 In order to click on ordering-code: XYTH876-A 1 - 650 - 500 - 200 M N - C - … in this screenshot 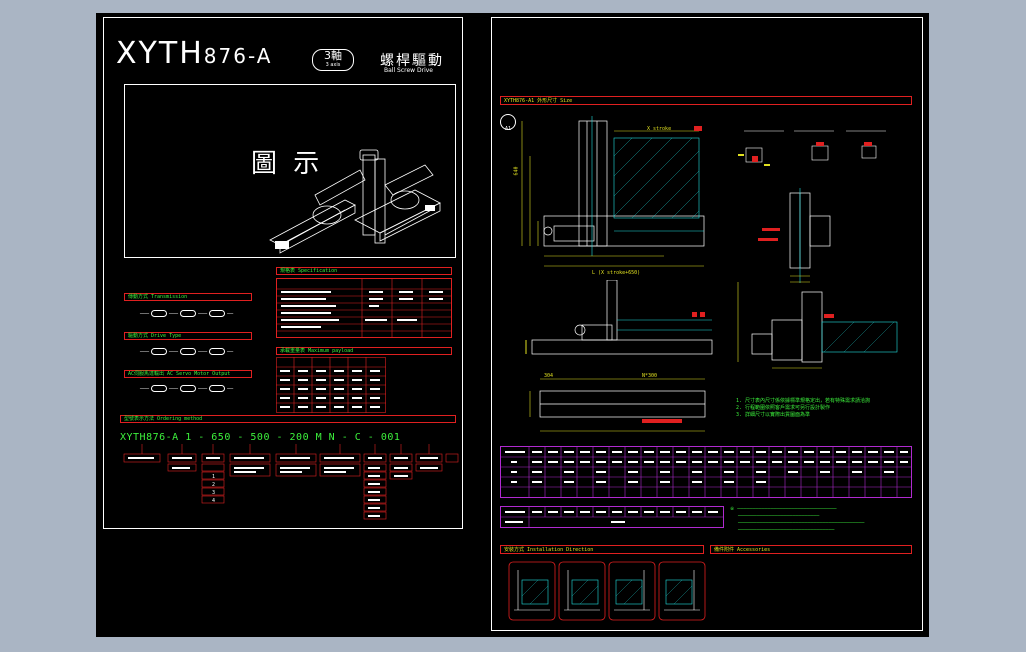, I will do `click(260, 437)`.